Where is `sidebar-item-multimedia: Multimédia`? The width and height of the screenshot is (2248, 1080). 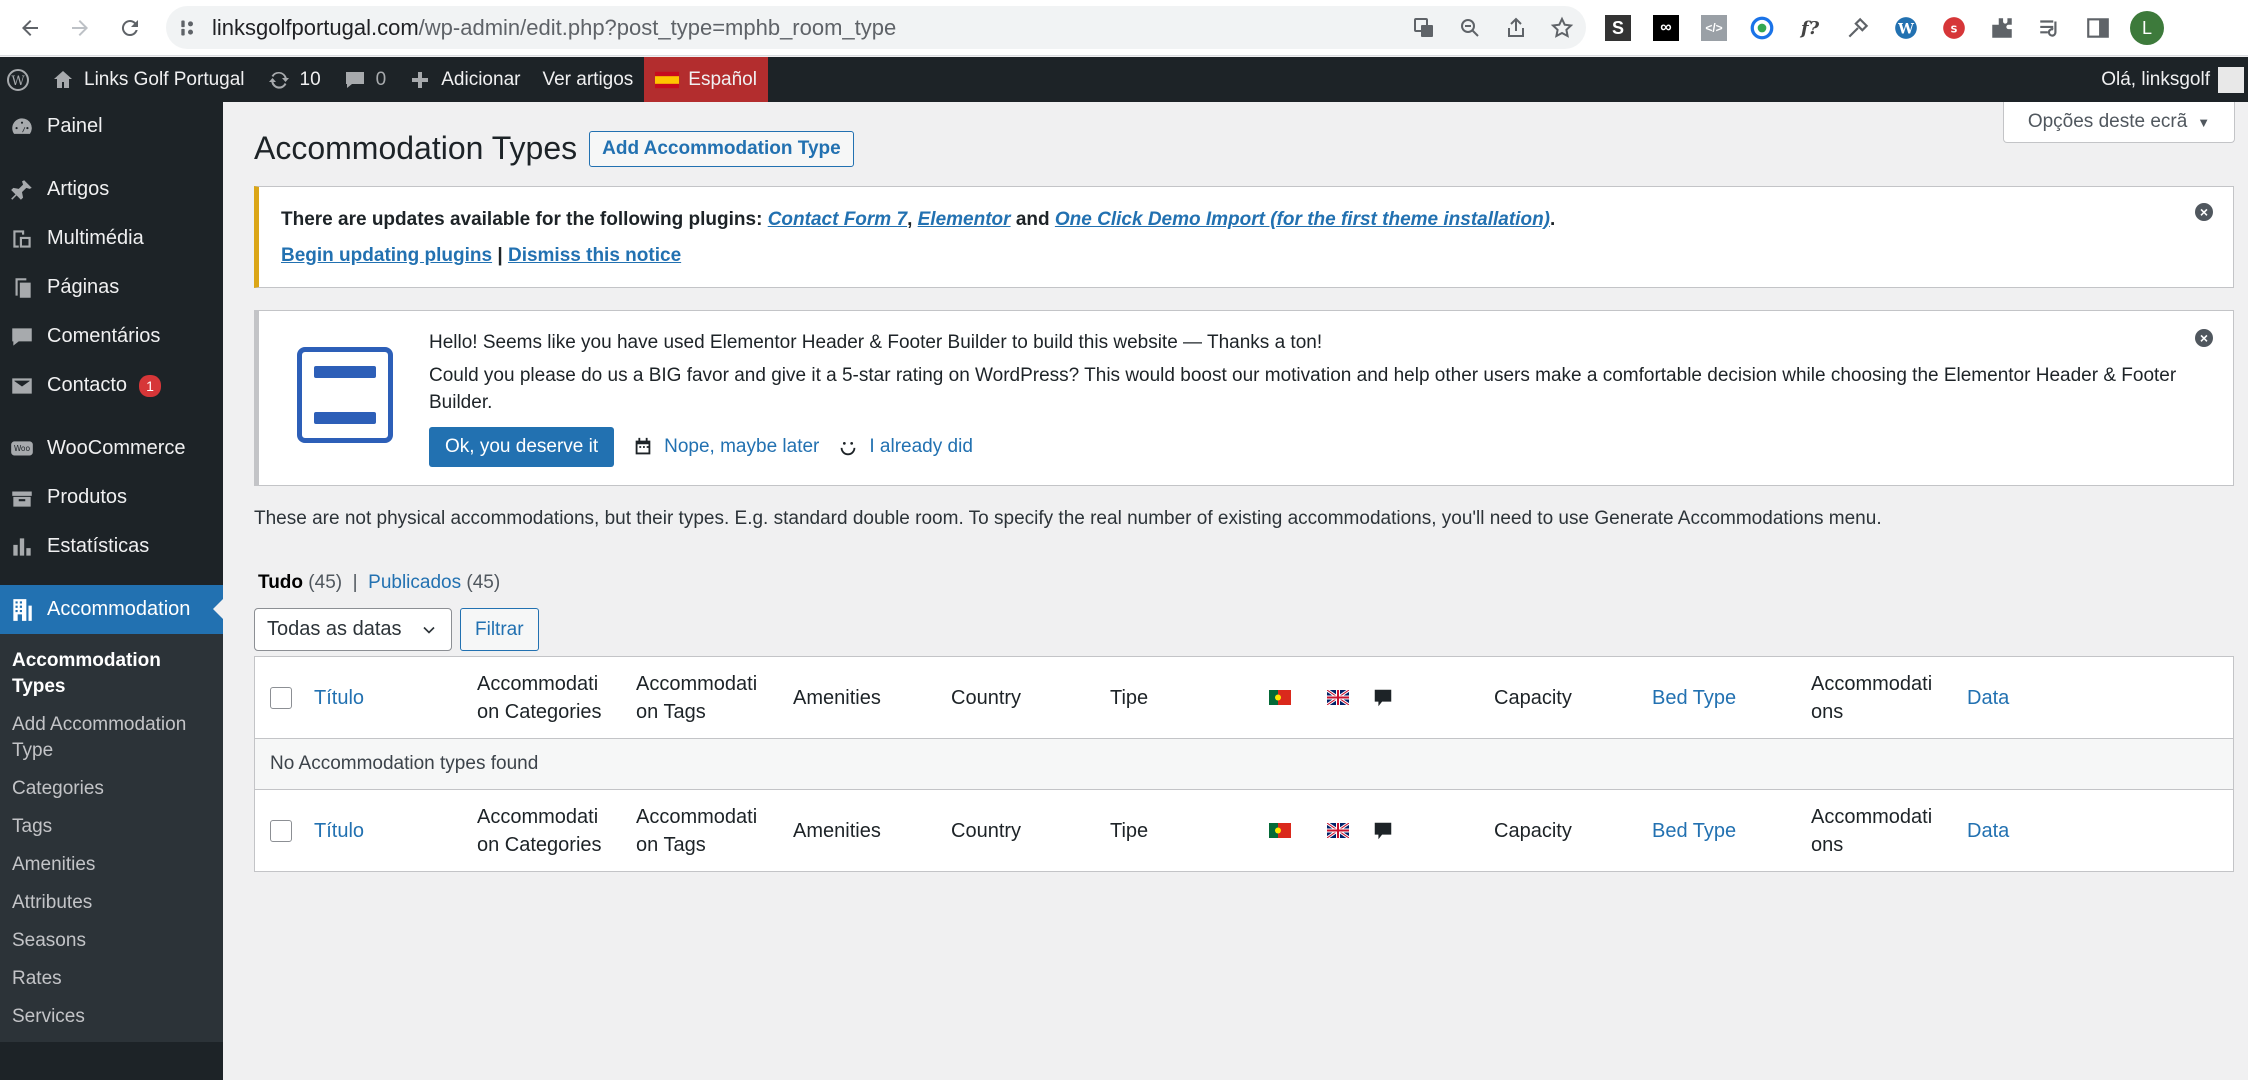
sidebar-item-multimedia: Multimédia is located at coordinates (111, 238).